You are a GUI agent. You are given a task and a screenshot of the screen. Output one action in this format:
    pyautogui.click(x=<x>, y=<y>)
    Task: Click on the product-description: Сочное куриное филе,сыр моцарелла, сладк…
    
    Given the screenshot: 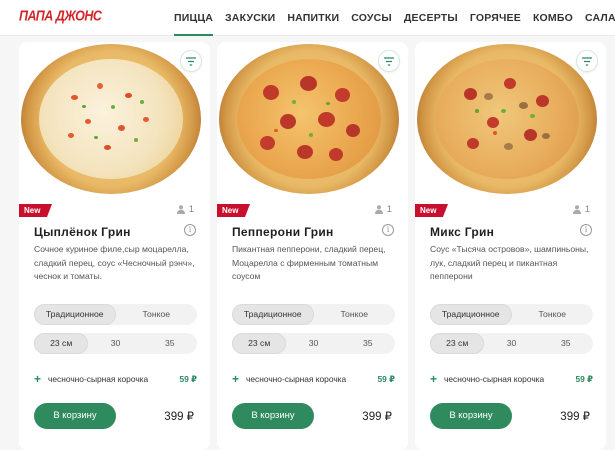 What is the action you would take?
    pyautogui.click(x=114, y=262)
    